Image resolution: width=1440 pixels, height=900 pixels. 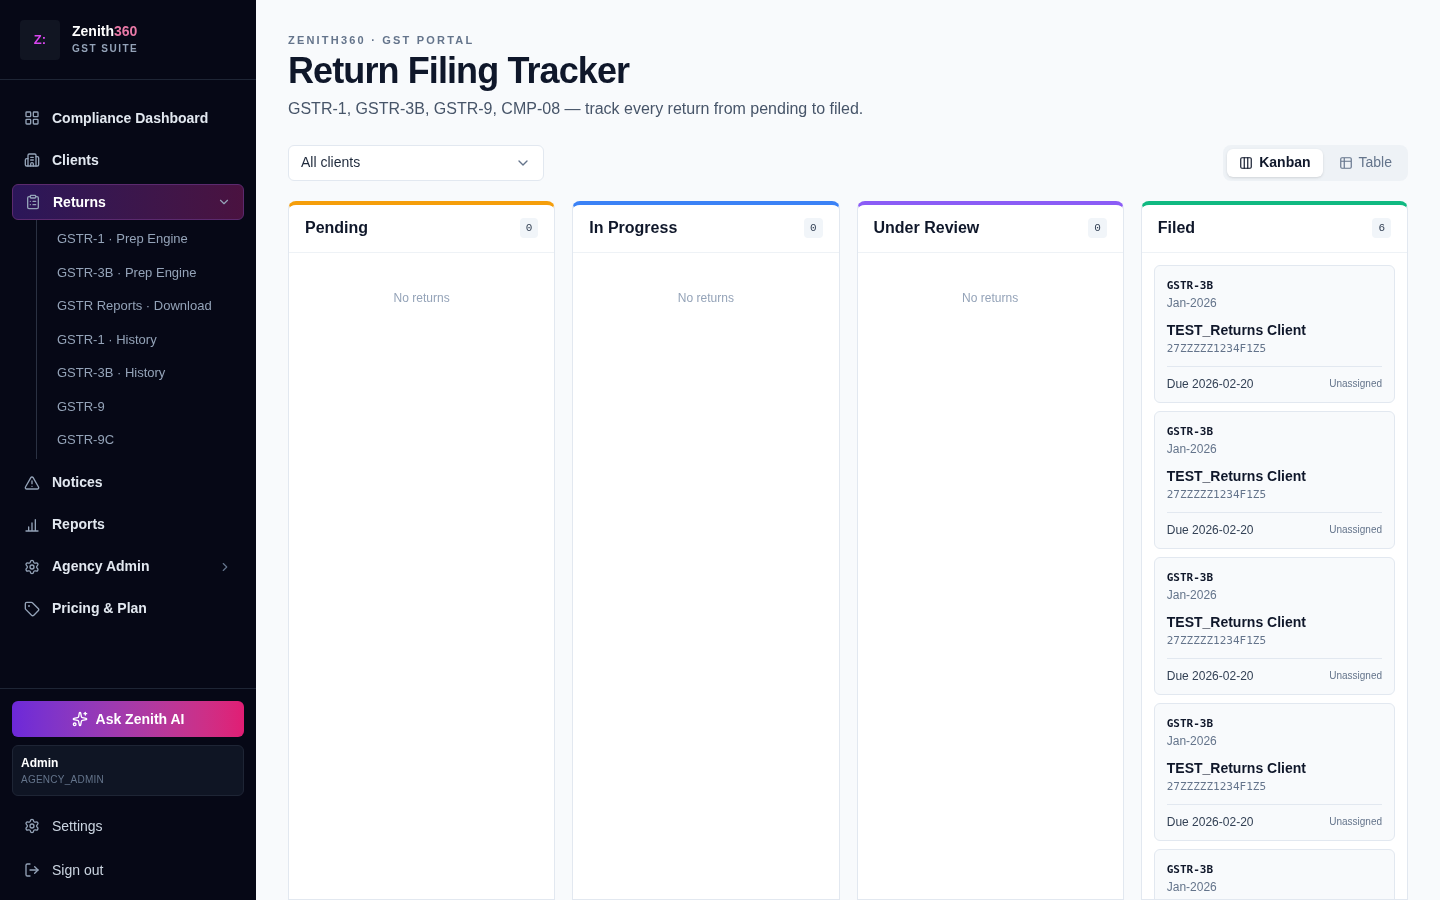 I want to click on nav-item: Compliance Dashboard, so click(x=128, y=118).